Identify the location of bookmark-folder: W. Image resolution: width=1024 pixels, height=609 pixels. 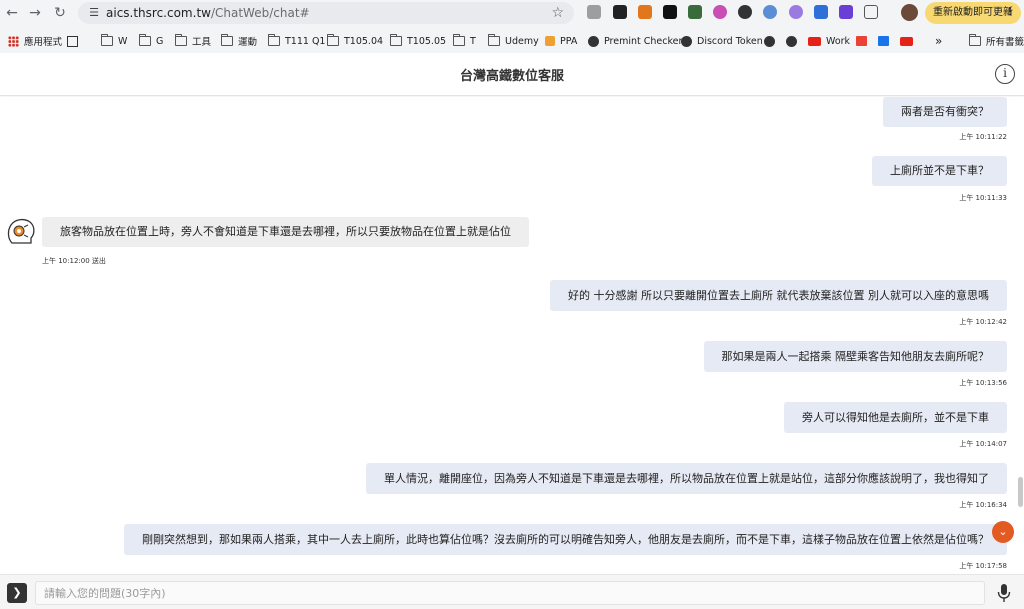
(114, 41).